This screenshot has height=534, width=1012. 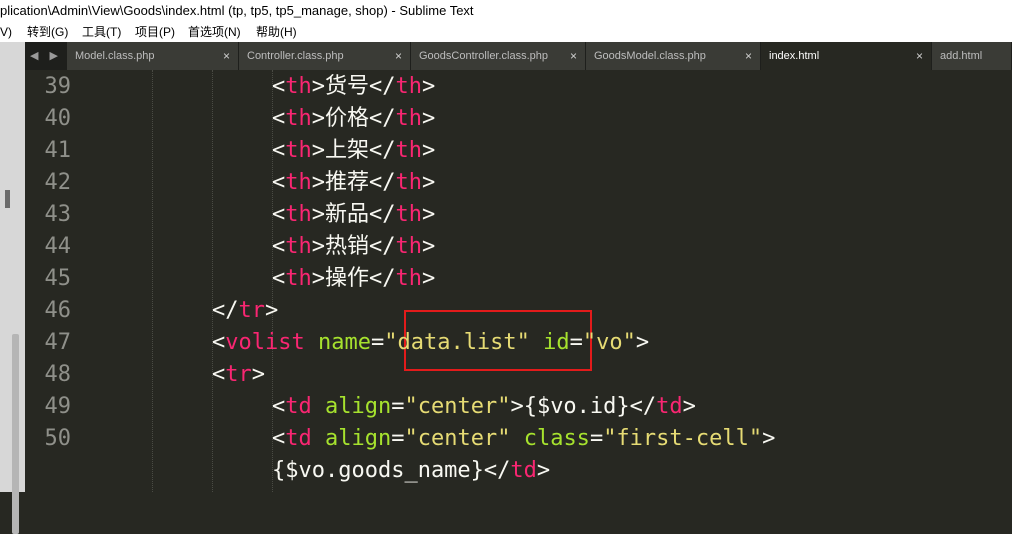 I want to click on code-token: id, so click(x=556, y=342).